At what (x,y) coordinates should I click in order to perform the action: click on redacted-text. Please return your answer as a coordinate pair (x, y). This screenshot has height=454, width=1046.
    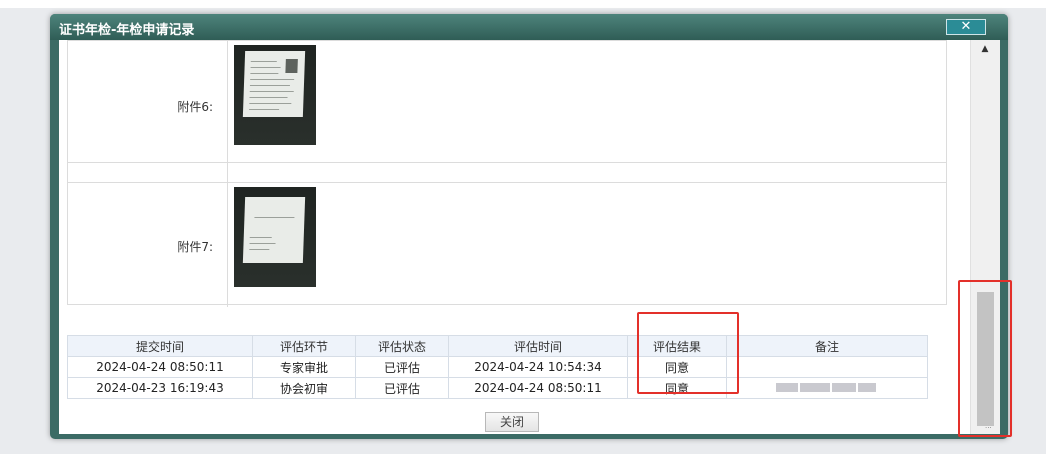
    Looking at the image, I should click on (827, 388).